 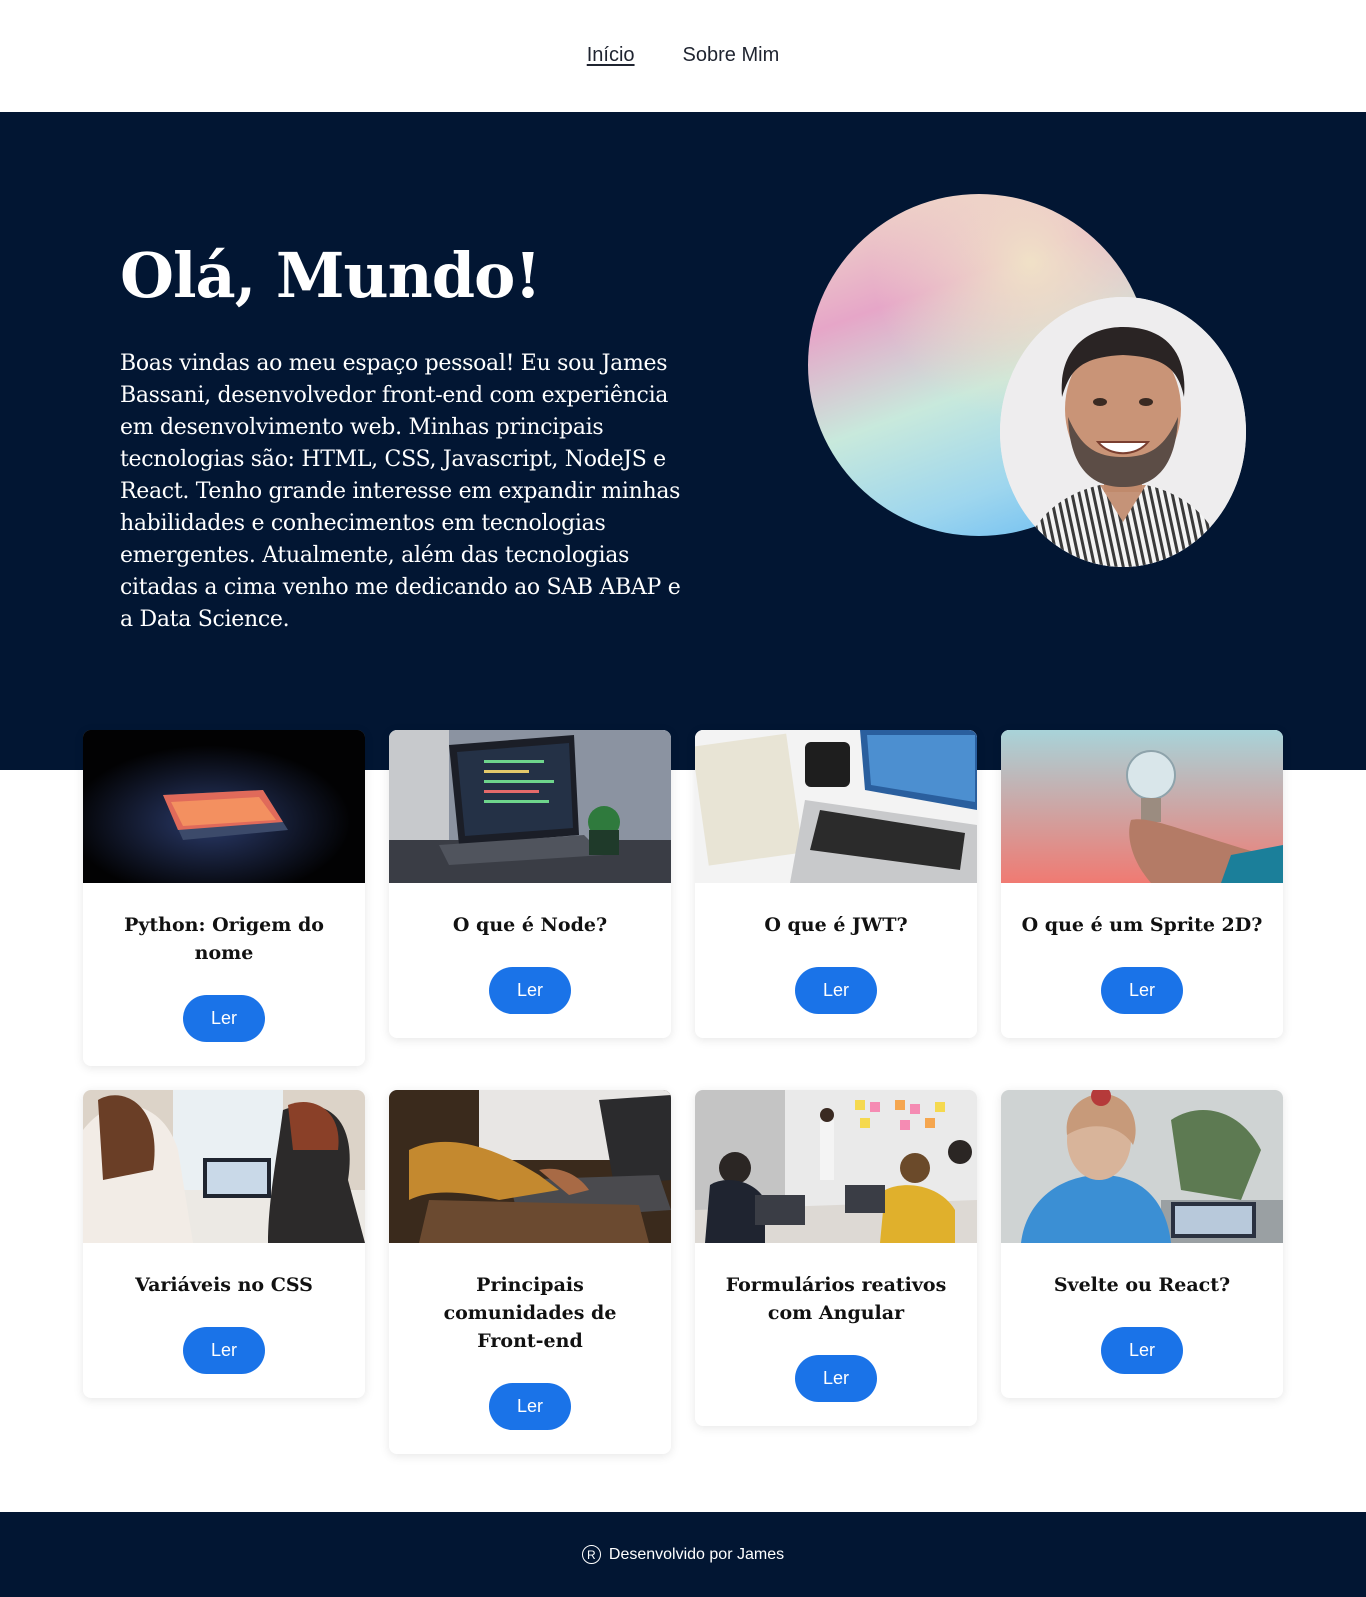 What do you see at coordinates (530, 806) in the screenshot?
I see `laptop-code-image` at bounding box center [530, 806].